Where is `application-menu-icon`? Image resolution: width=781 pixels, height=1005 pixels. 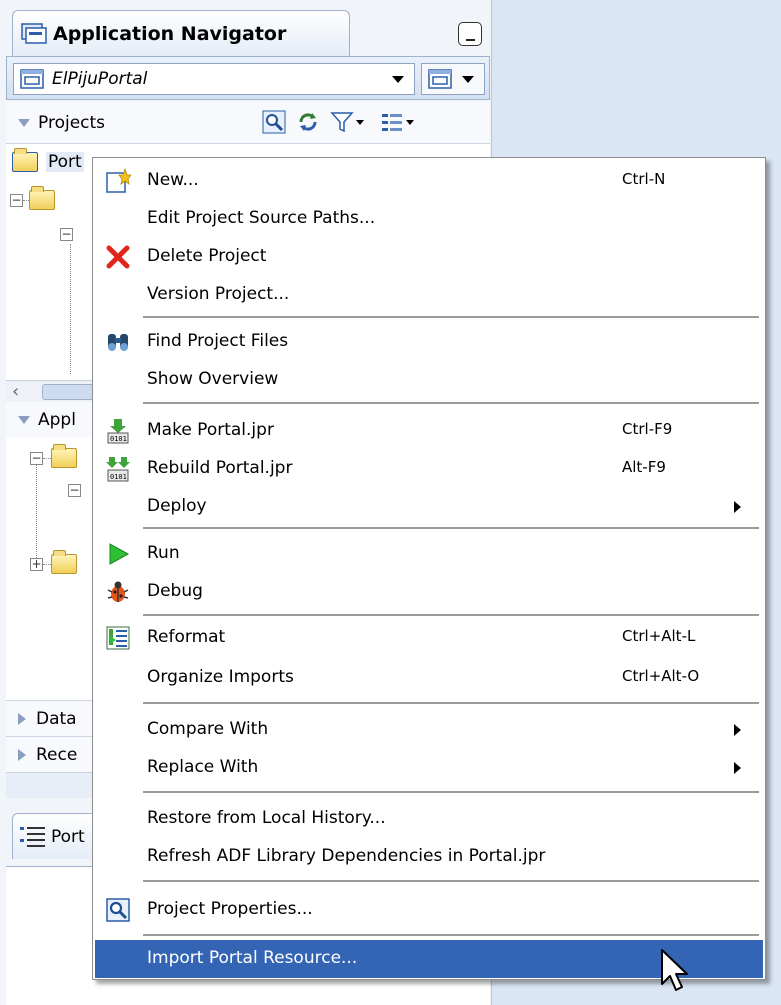 application-menu-icon is located at coordinates (440, 79).